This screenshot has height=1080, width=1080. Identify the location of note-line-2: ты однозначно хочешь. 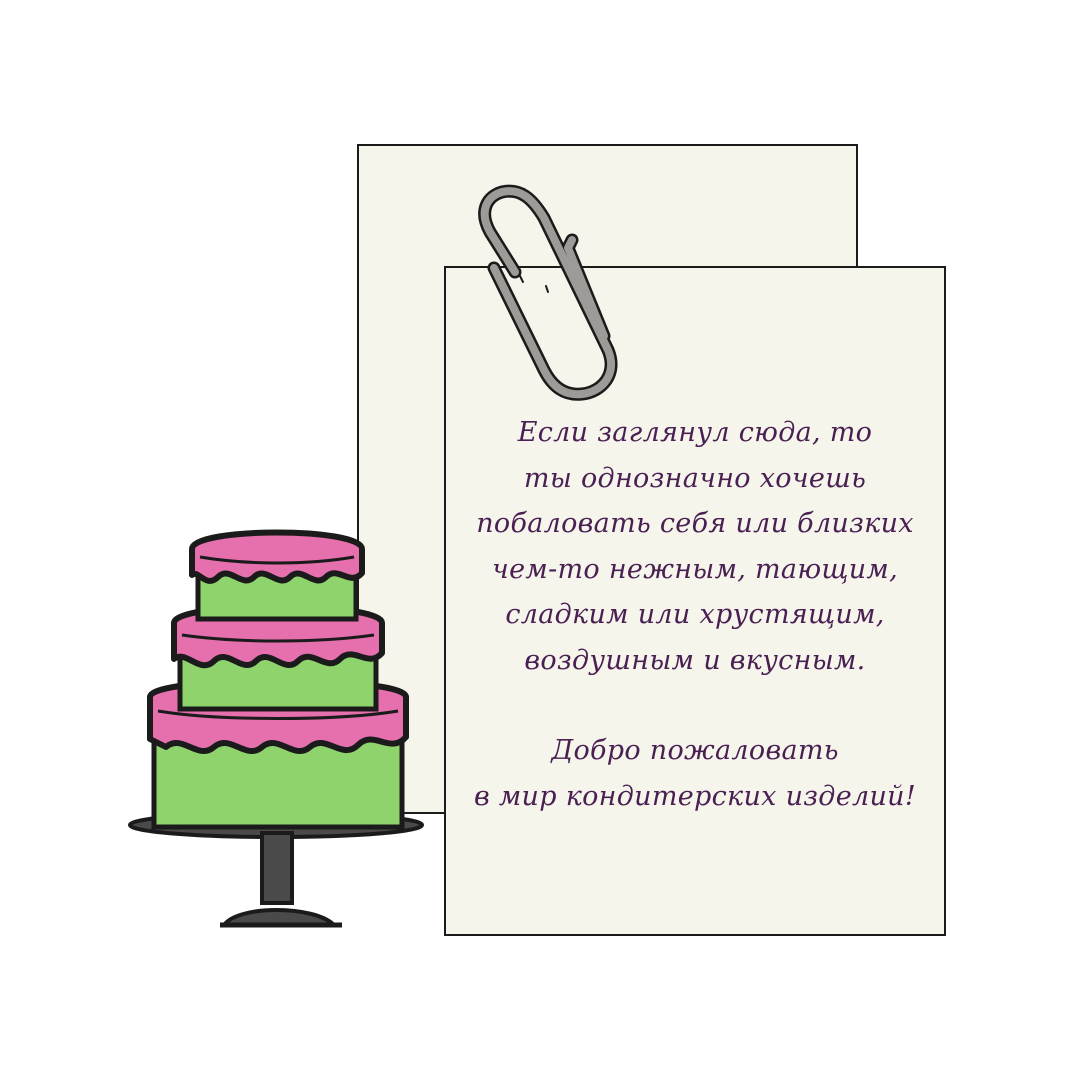
(695, 478).